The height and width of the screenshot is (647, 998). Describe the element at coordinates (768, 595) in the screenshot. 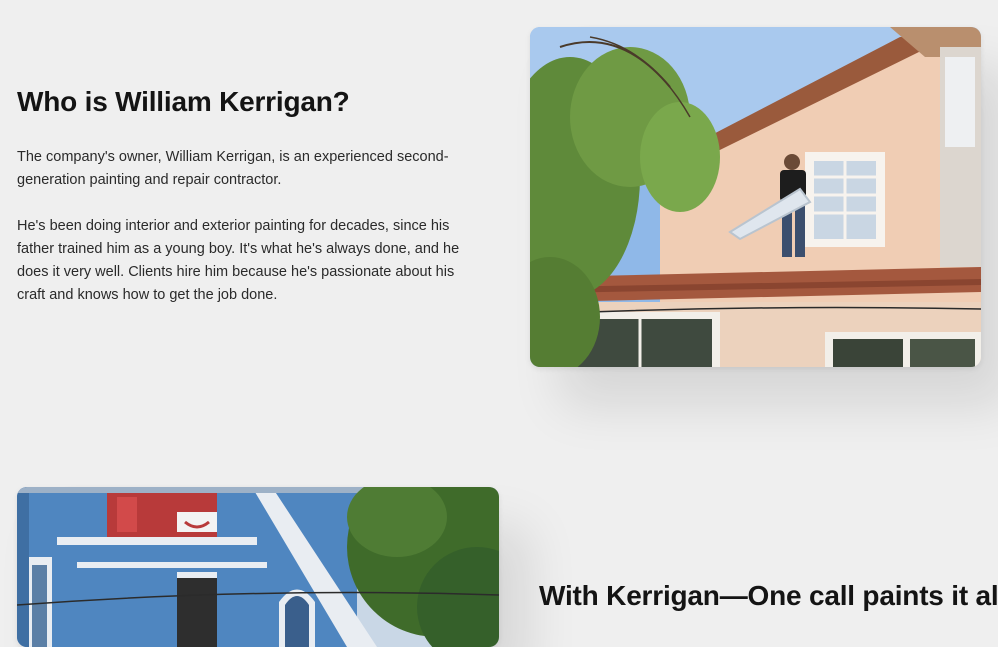

I see `tagline-heading: With Kerrigan—One call paints it all.` at that location.